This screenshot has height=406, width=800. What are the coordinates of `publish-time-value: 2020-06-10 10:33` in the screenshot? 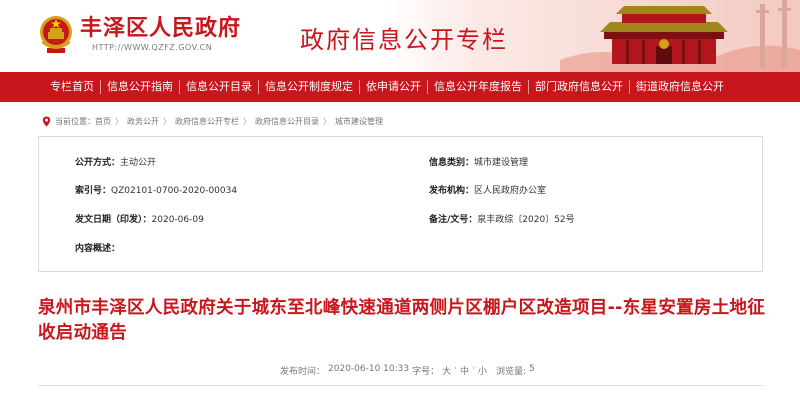 It's located at (369, 369).